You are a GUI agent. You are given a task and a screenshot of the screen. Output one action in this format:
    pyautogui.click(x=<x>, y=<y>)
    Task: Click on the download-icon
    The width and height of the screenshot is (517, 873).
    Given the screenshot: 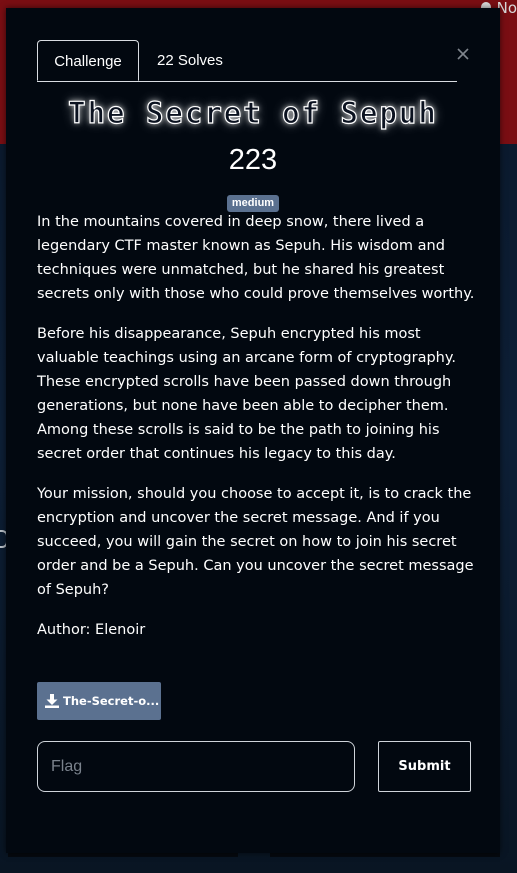 What is the action you would take?
    pyautogui.click(x=52, y=701)
    